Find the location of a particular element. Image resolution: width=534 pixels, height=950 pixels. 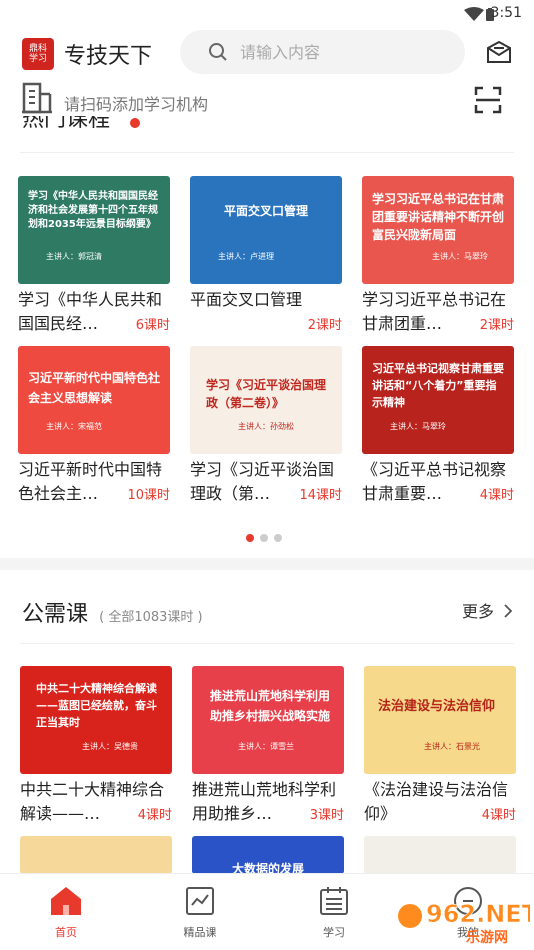

tab-home: 首页 is located at coordinates (66, 913).